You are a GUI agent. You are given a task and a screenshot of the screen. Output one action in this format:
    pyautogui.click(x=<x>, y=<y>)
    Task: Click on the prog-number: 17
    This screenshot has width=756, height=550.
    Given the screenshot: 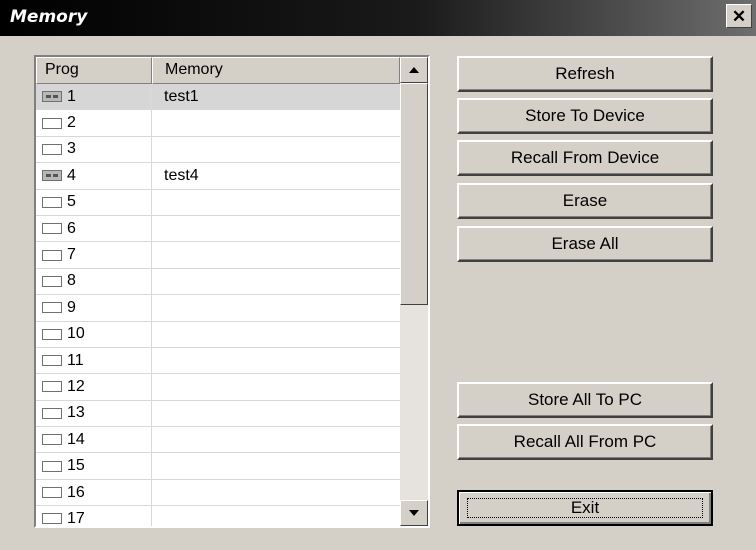 What is the action you would take?
    pyautogui.click(x=76, y=517)
    